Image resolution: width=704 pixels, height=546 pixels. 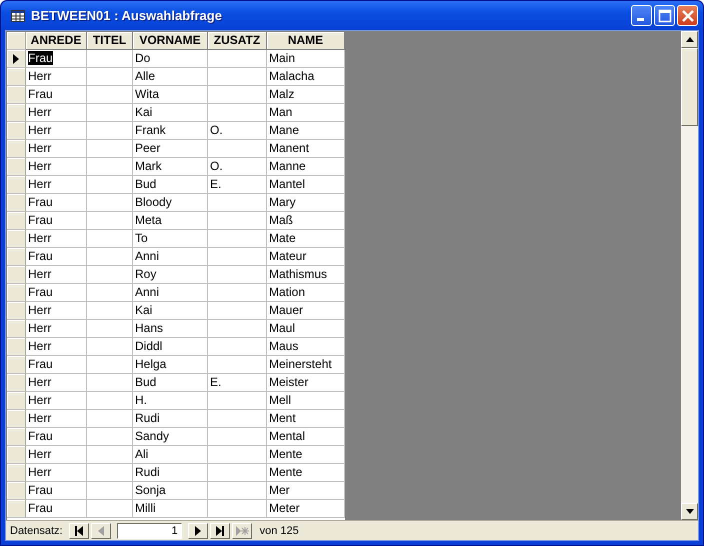 I want to click on table-cell: Helga, so click(x=170, y=365).